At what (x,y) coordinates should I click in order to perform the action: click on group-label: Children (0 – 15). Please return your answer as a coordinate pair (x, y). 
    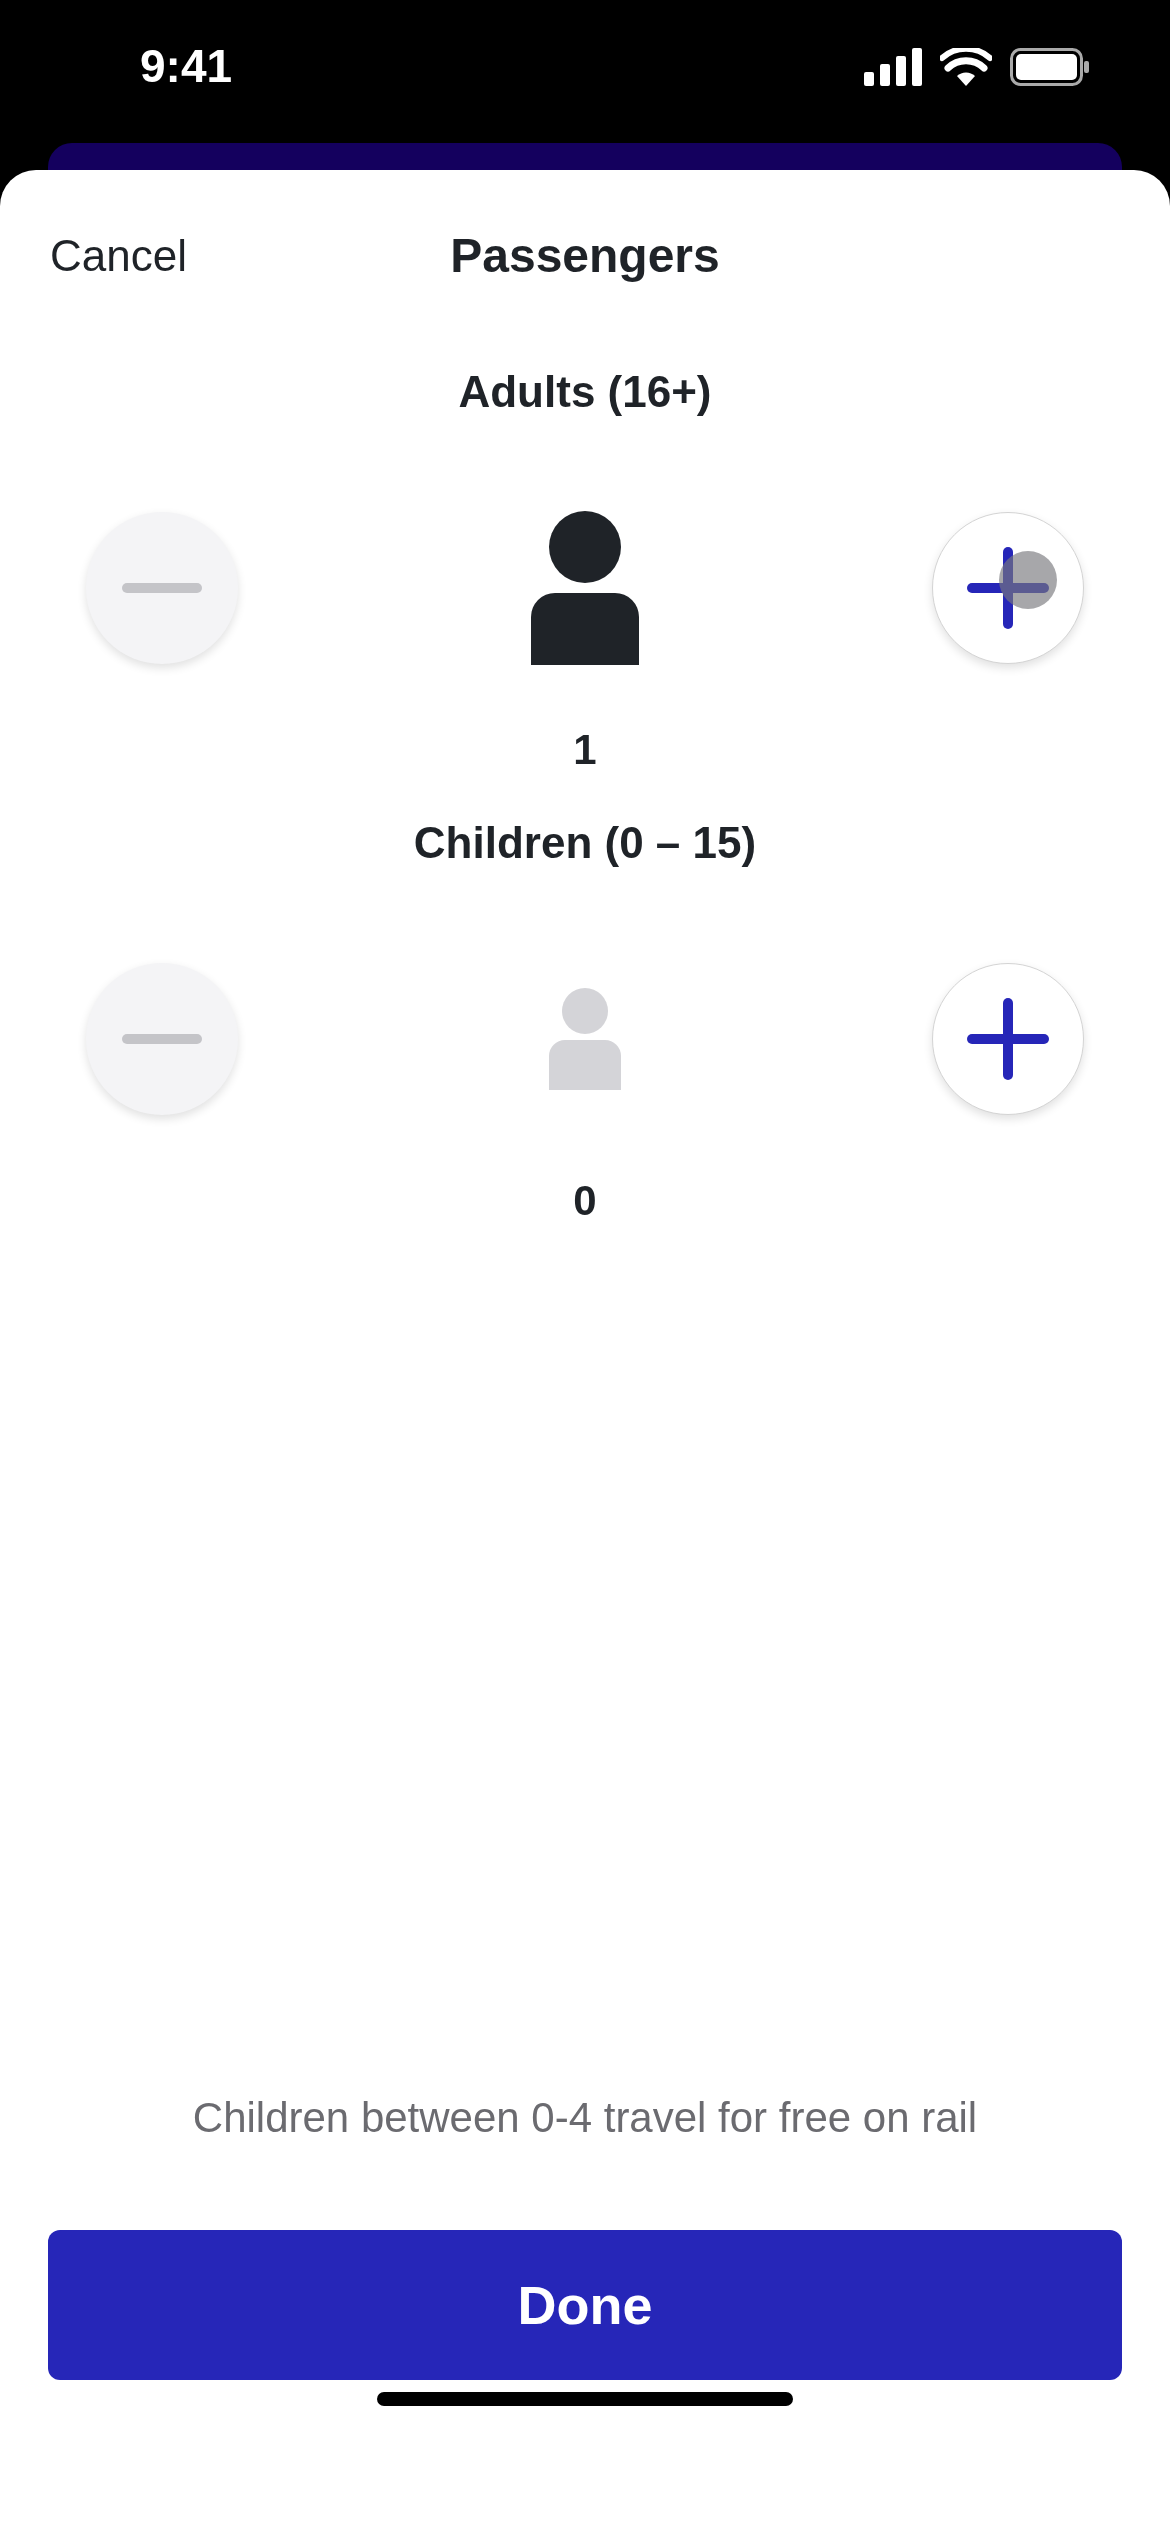
    Looking at the image, I should click on (585, 843).